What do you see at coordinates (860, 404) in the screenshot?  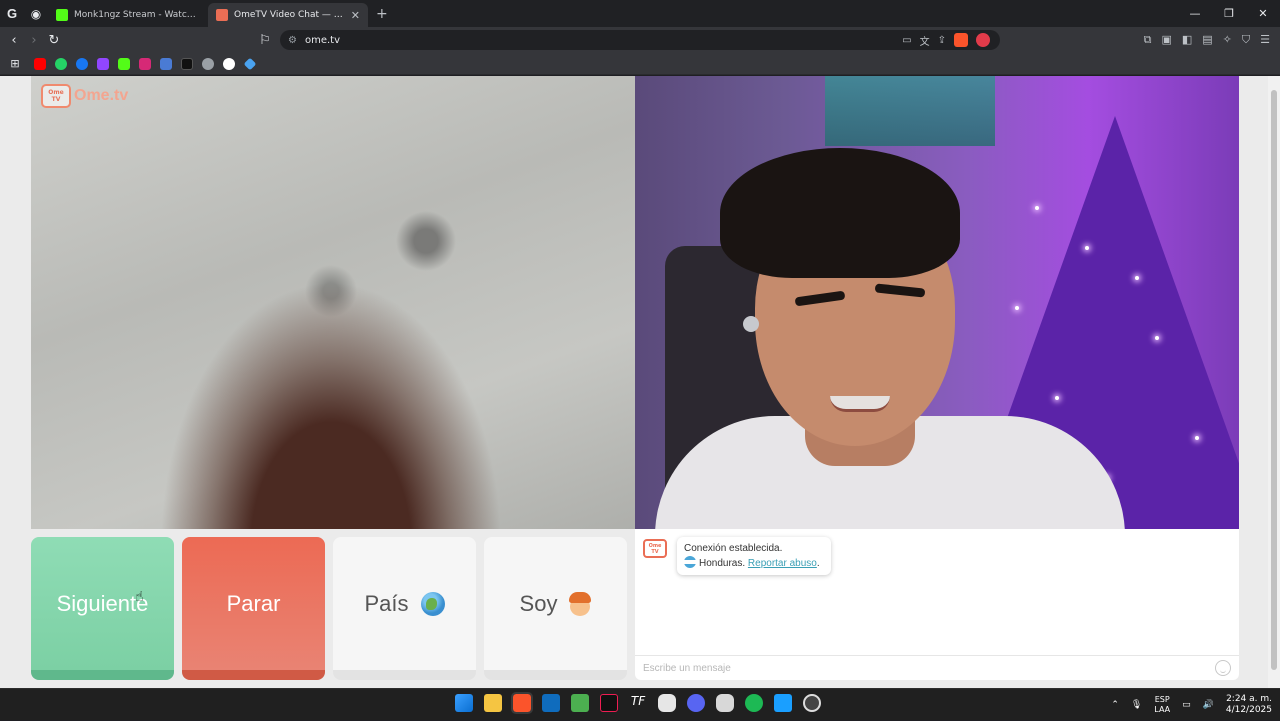 I see `person-smile` at bounding box center [860, 404].